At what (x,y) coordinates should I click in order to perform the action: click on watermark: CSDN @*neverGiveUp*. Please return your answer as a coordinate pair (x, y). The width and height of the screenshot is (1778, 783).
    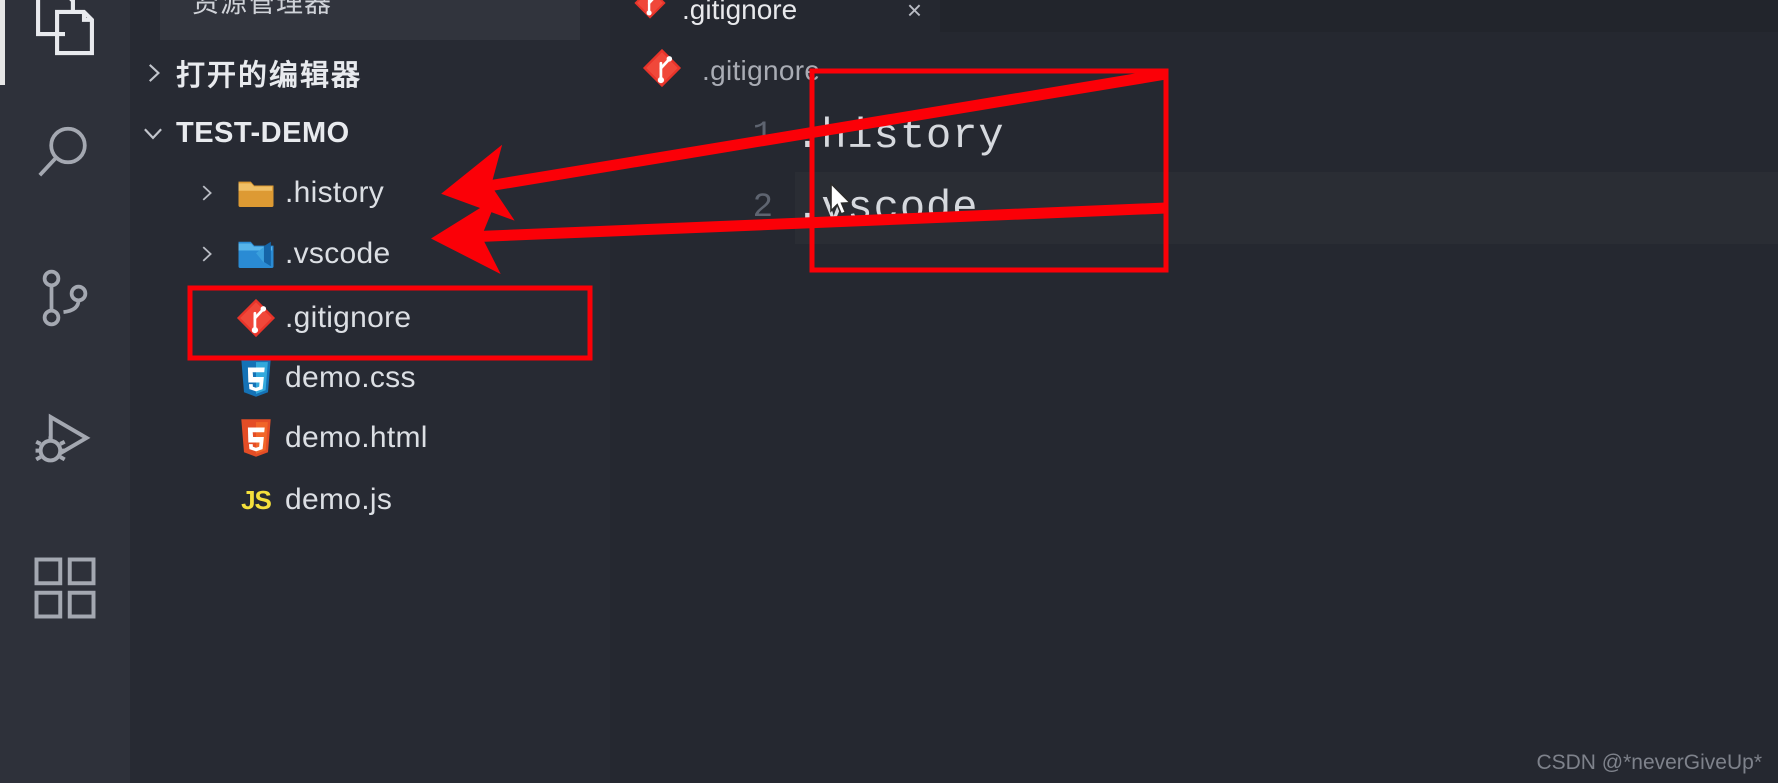
    Looking at the image, I should click on (1649, 762).